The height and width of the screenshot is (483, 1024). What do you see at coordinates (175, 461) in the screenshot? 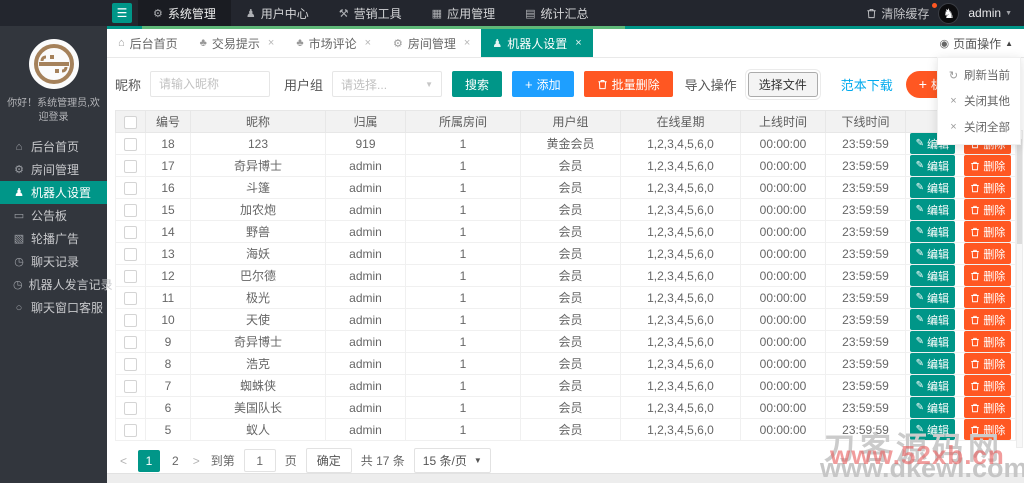
I see `page-number-2: 2` at bounding box center [175, 461].